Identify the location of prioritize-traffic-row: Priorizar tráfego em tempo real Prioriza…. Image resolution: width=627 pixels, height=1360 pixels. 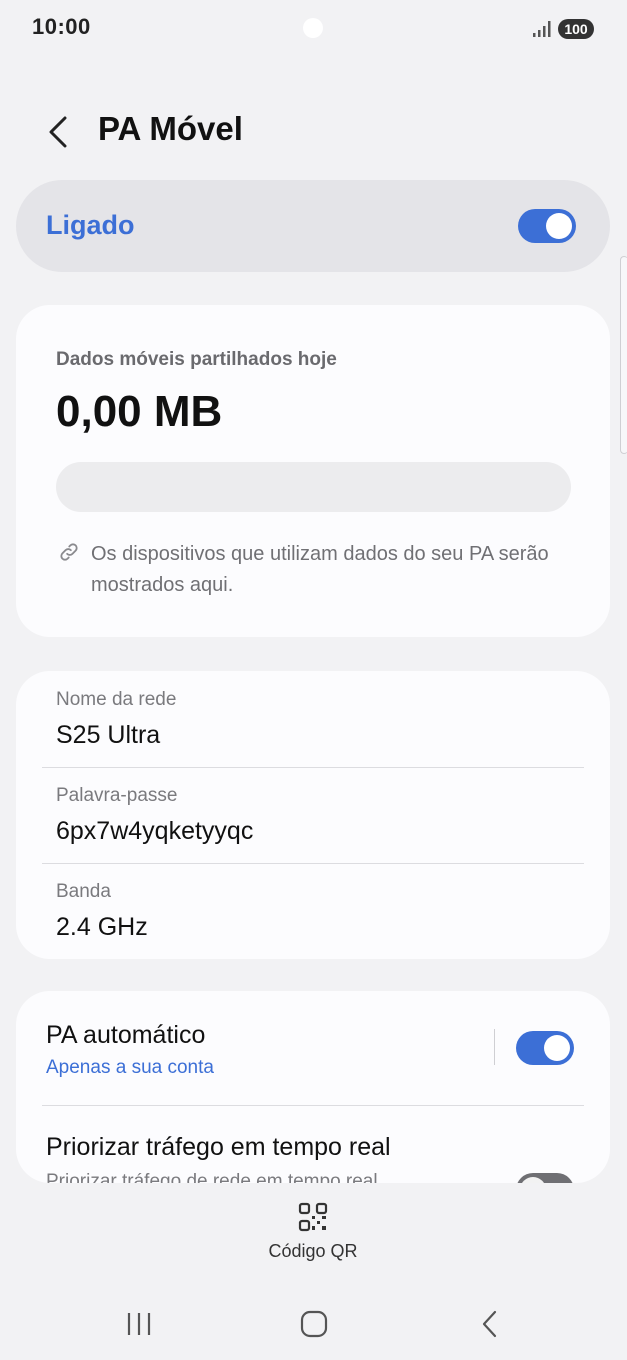
(313, 1144).